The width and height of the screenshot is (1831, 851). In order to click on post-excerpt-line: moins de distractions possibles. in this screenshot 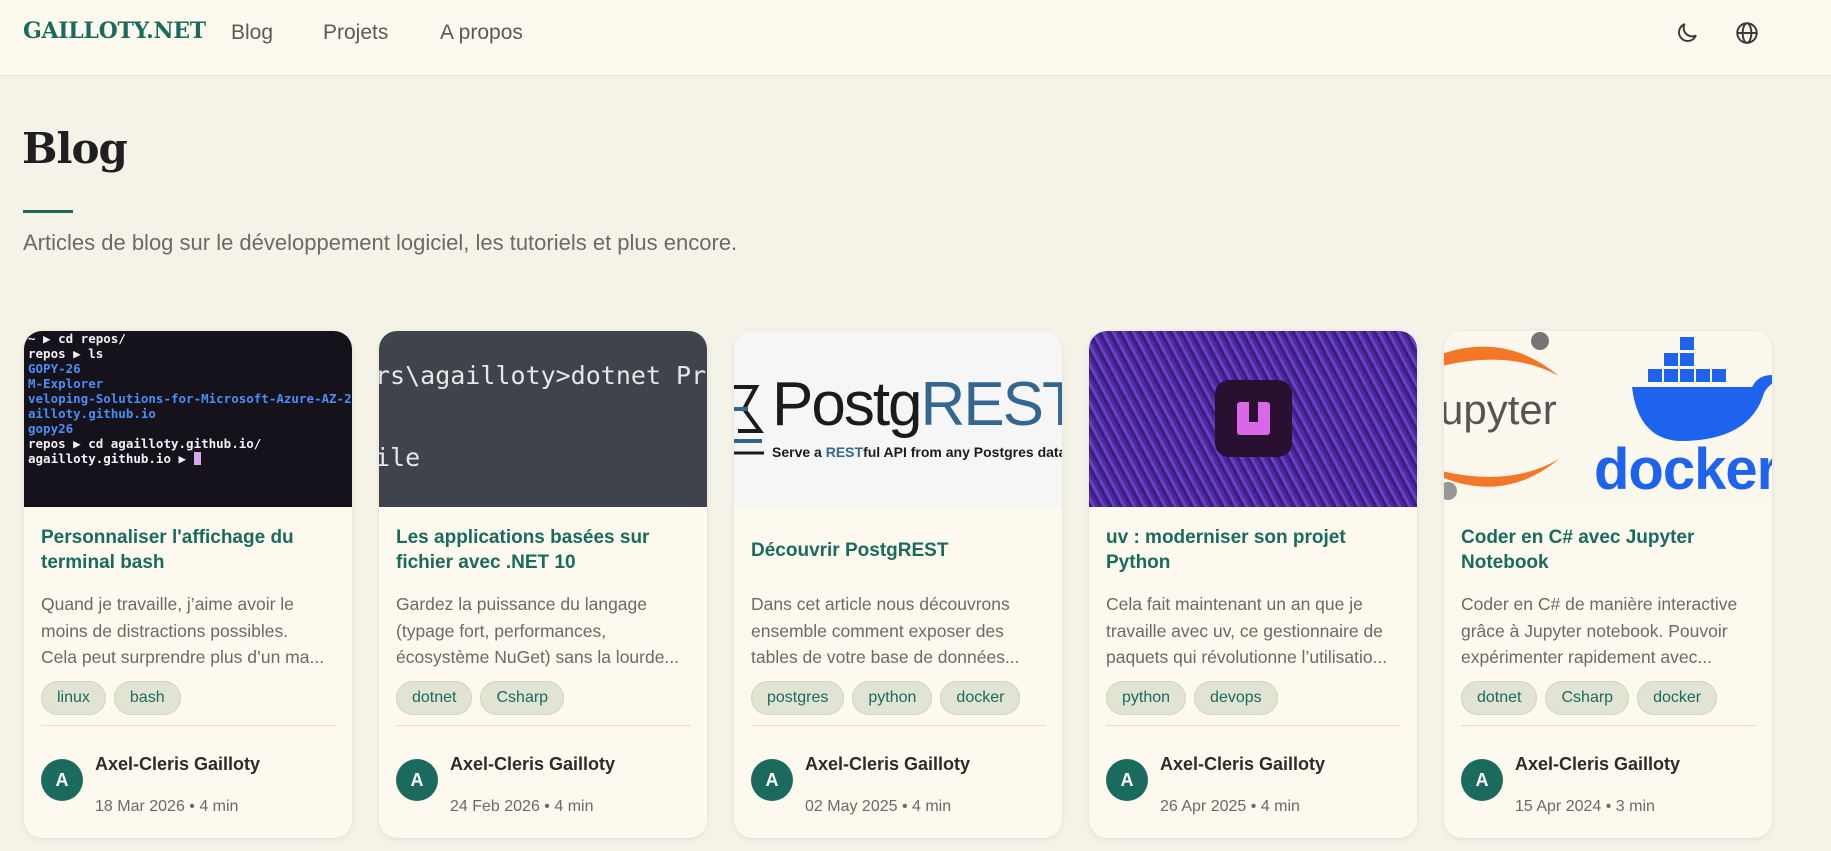, I will do `click(165, 630)`.